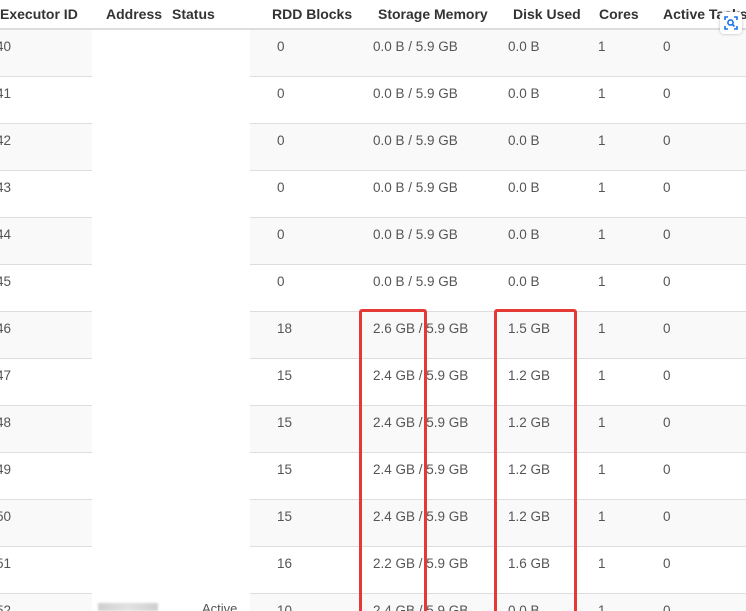  What do you see at coordinates (46, 602) in the screenshot?
I see `executor-id-cell: 52` at bounding box center [46, 602].